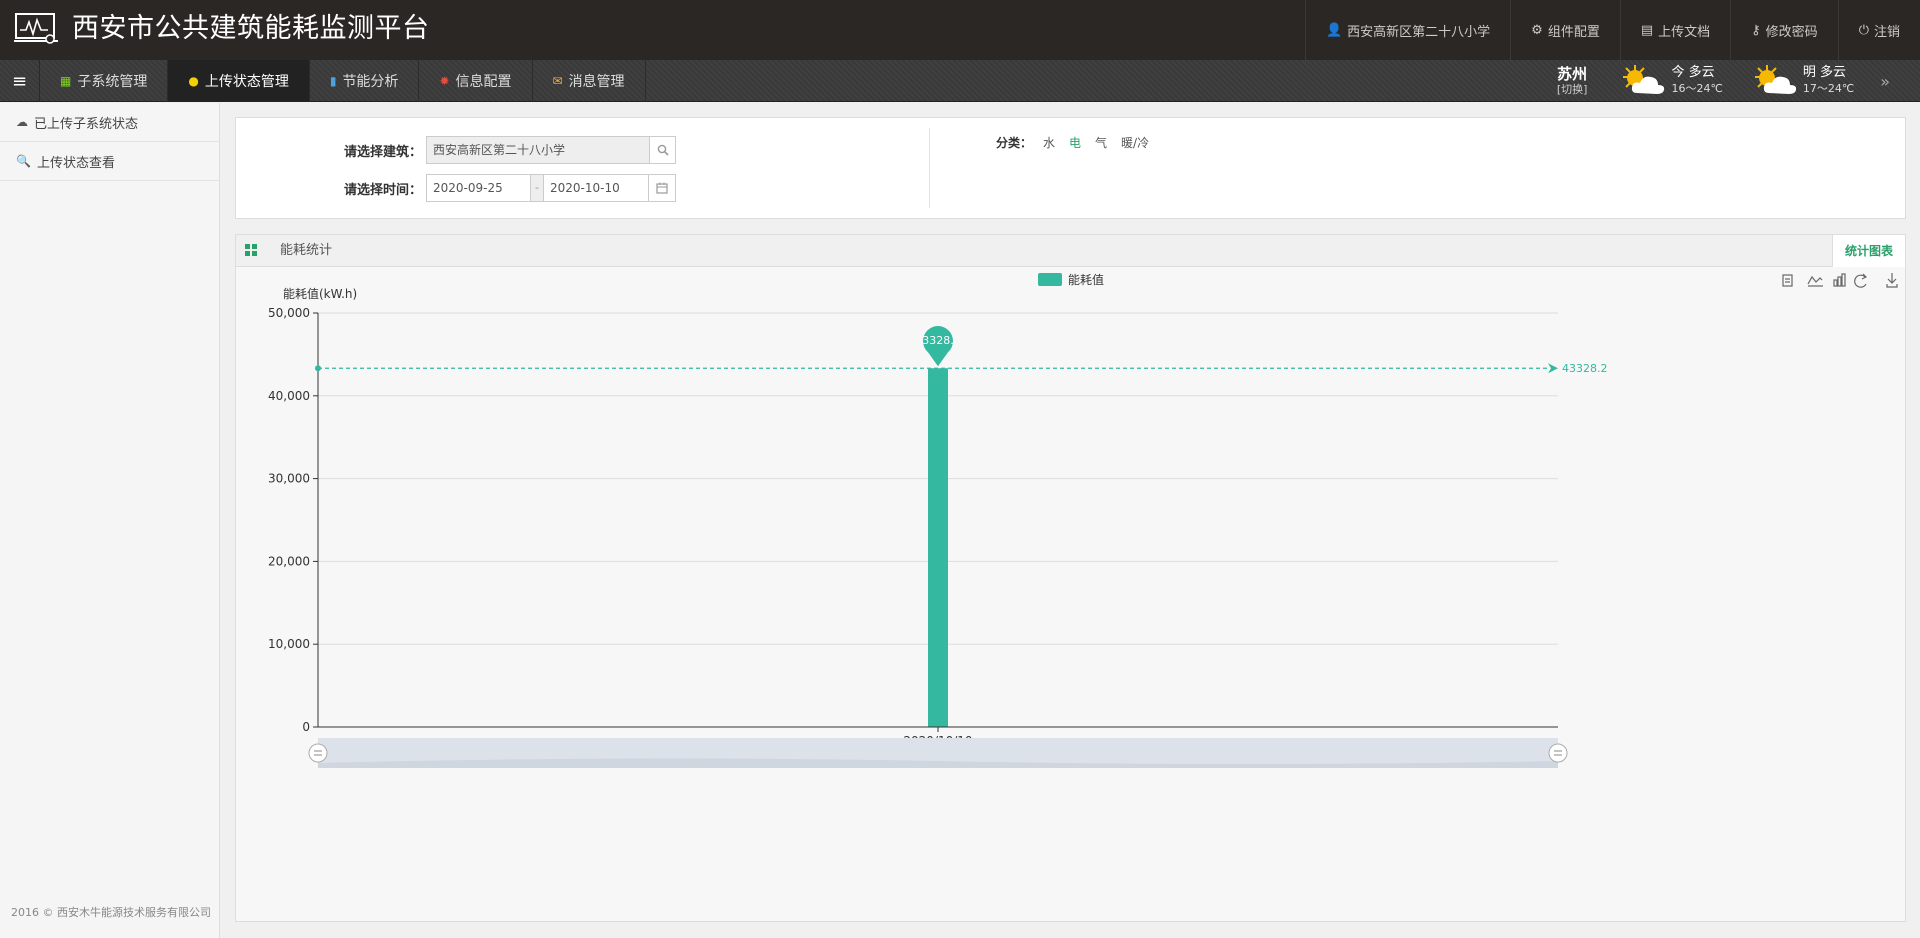  What do you see at coordinates (251, 28) in the screenshot?
I see `app-title: 西安市公共建筑能耗监测平台` at bounding box center [251, 28].